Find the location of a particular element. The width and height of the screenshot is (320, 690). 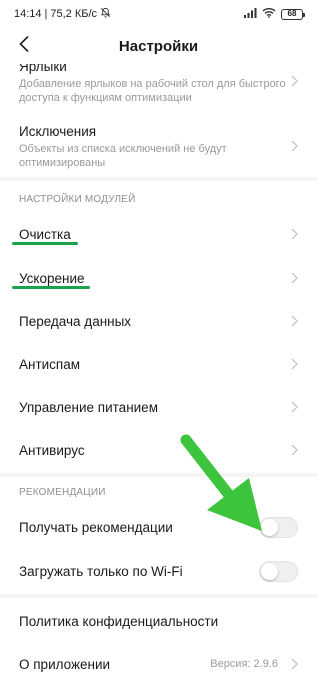

back-arrow-icon is located at coordinates (24, 46).